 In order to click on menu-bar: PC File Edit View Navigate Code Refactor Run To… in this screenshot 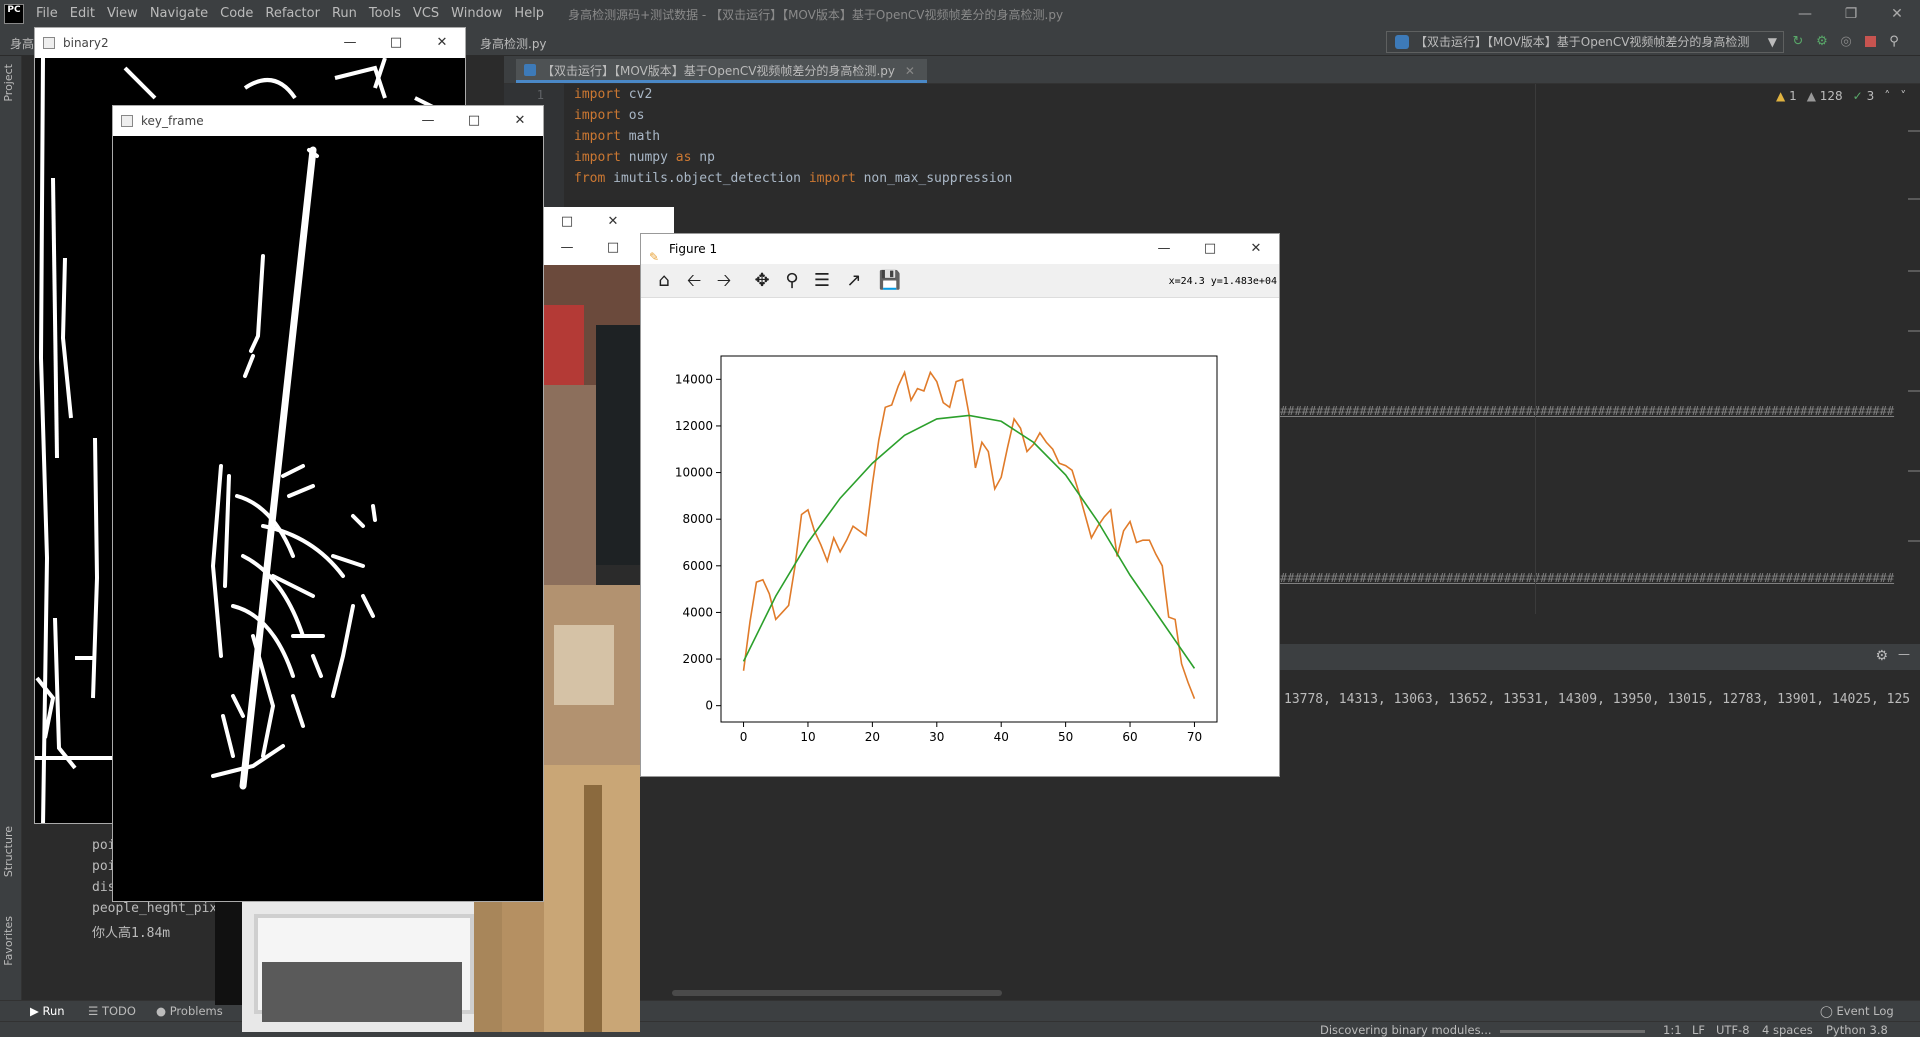, I will do `click(960, 14)`.